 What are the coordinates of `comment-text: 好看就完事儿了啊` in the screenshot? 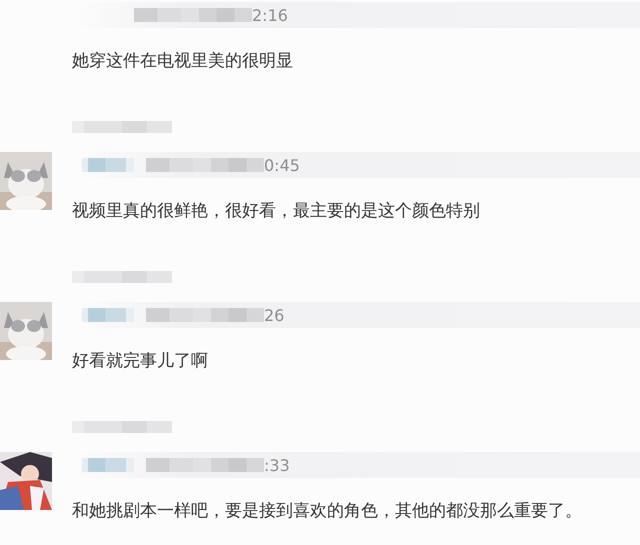 It's located at (140, 361).